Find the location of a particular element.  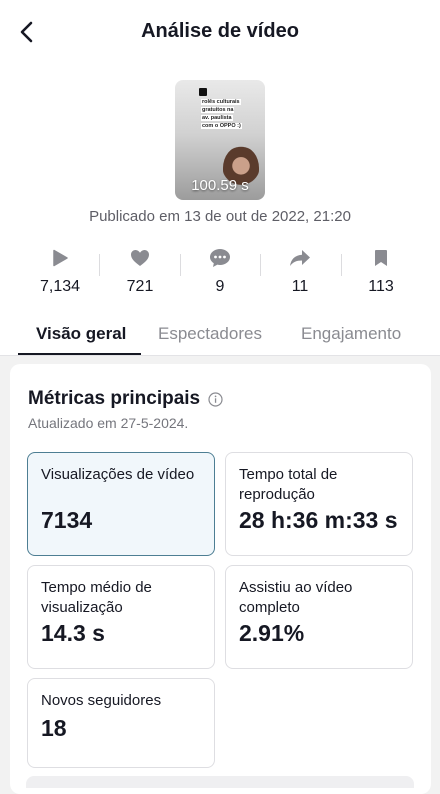

updated-date: Atualizado em 27-5-2024. is located at coordinates (108, 423).